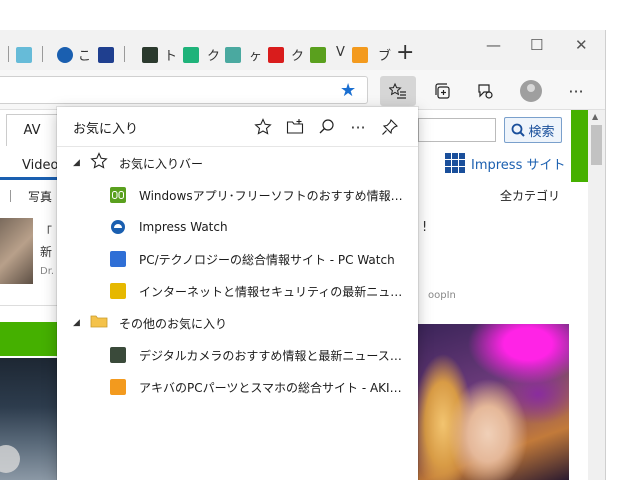 This screenshot has width=640, height=480. What do you see at coordinates (255, 54) in the screenshot?
I see `tab-title: ヶ` at bounding box center [255, 54].